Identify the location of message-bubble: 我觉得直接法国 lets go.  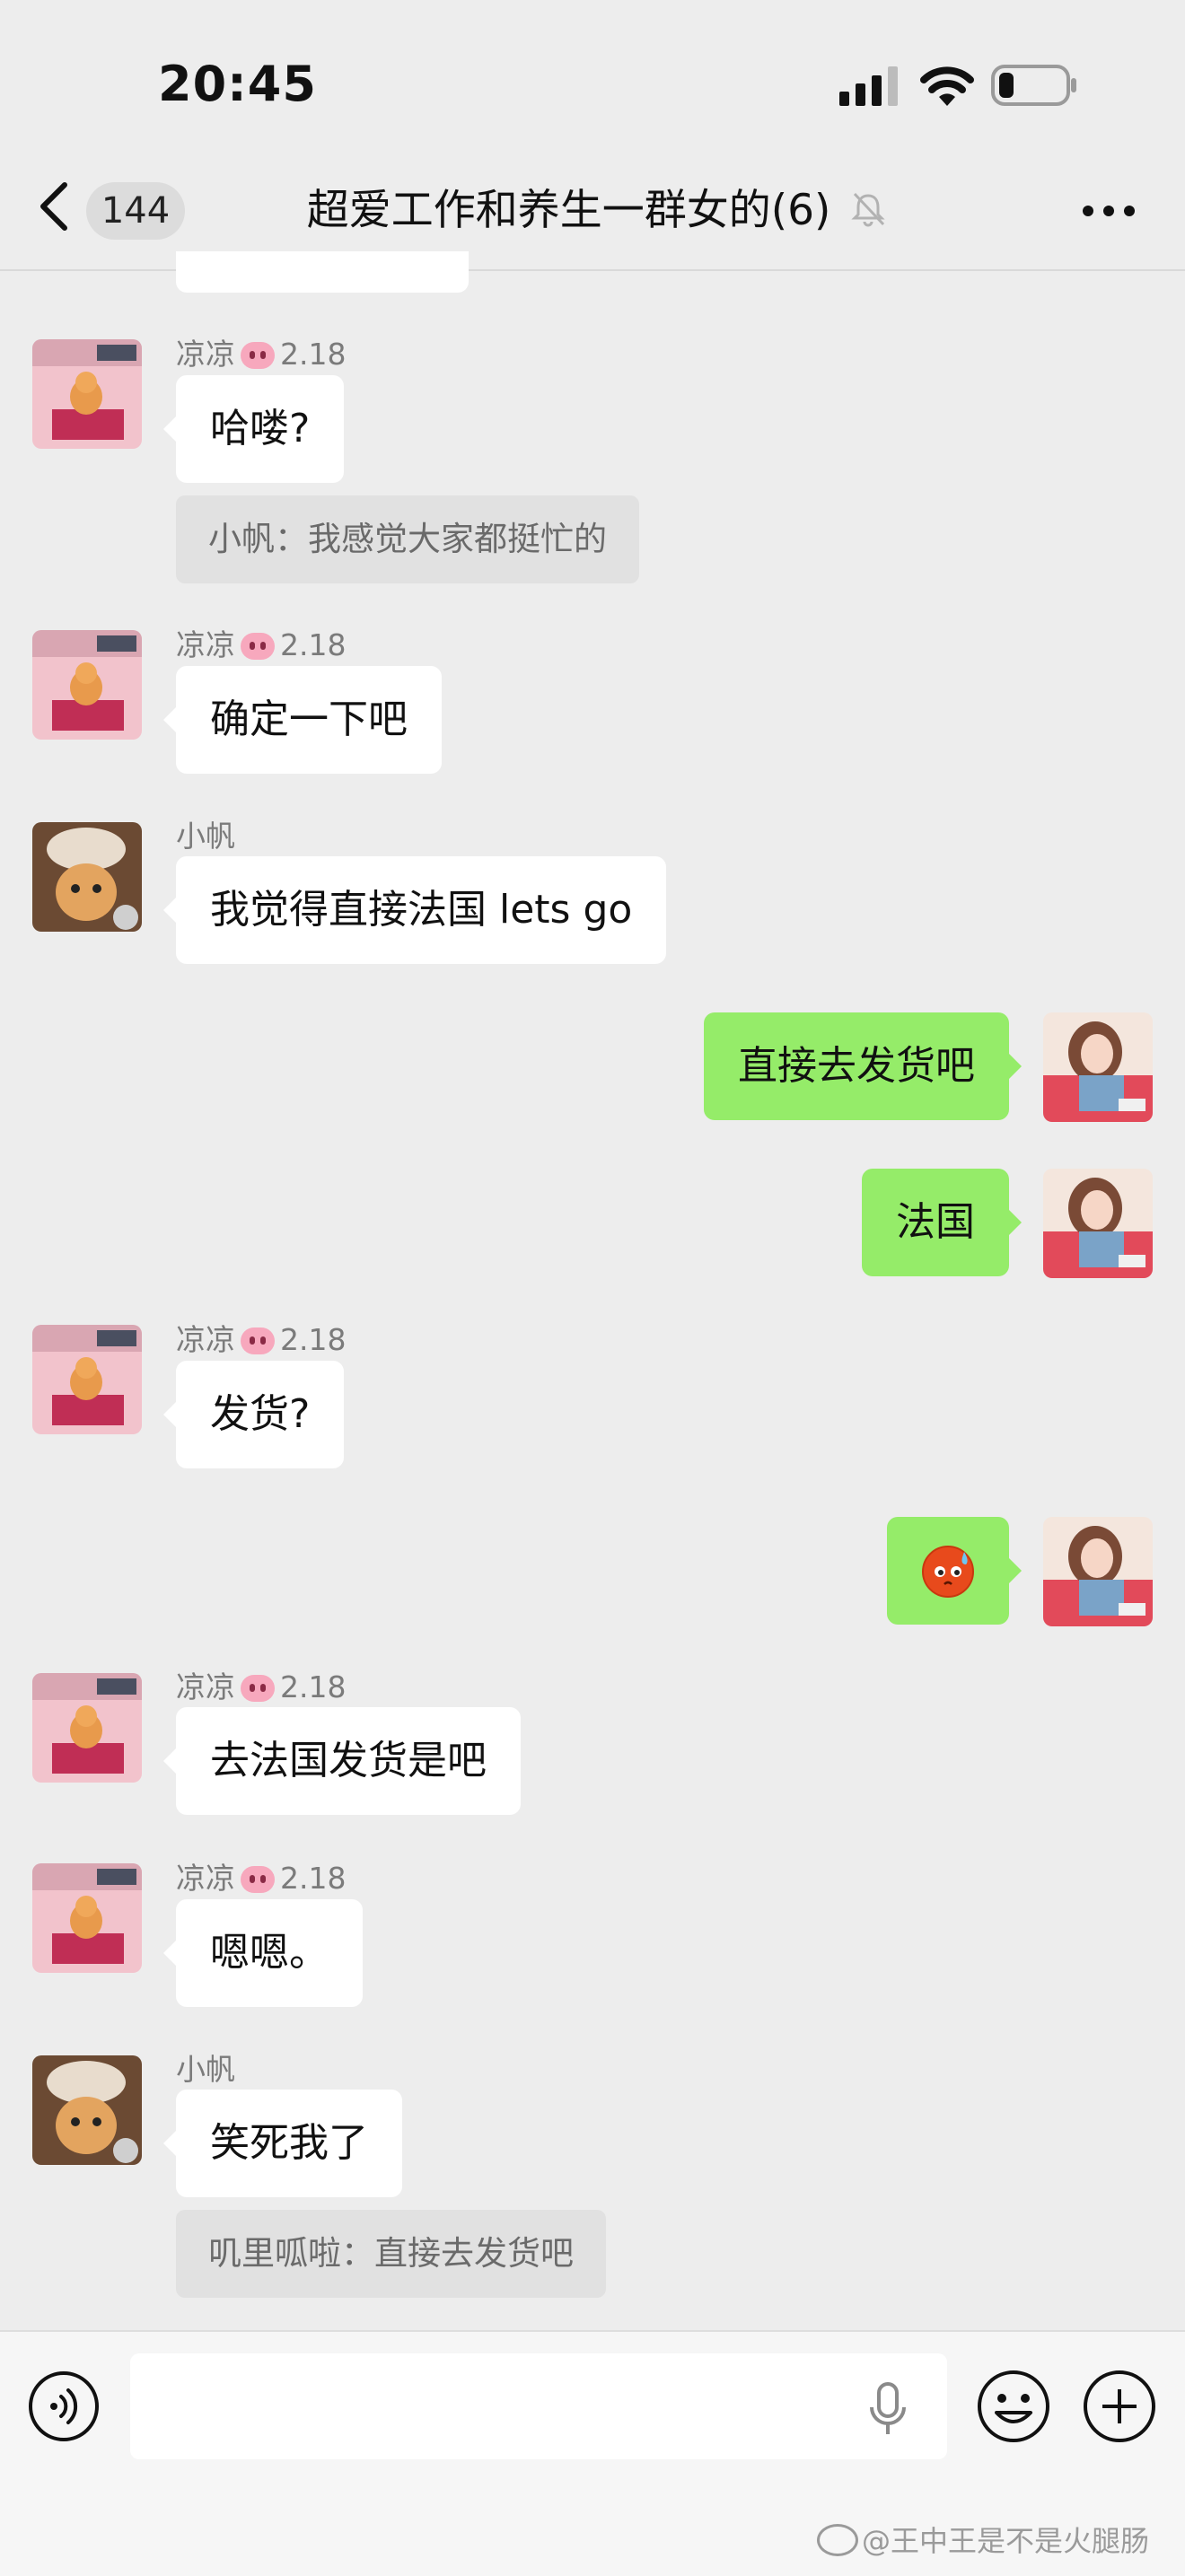
(414, 910).